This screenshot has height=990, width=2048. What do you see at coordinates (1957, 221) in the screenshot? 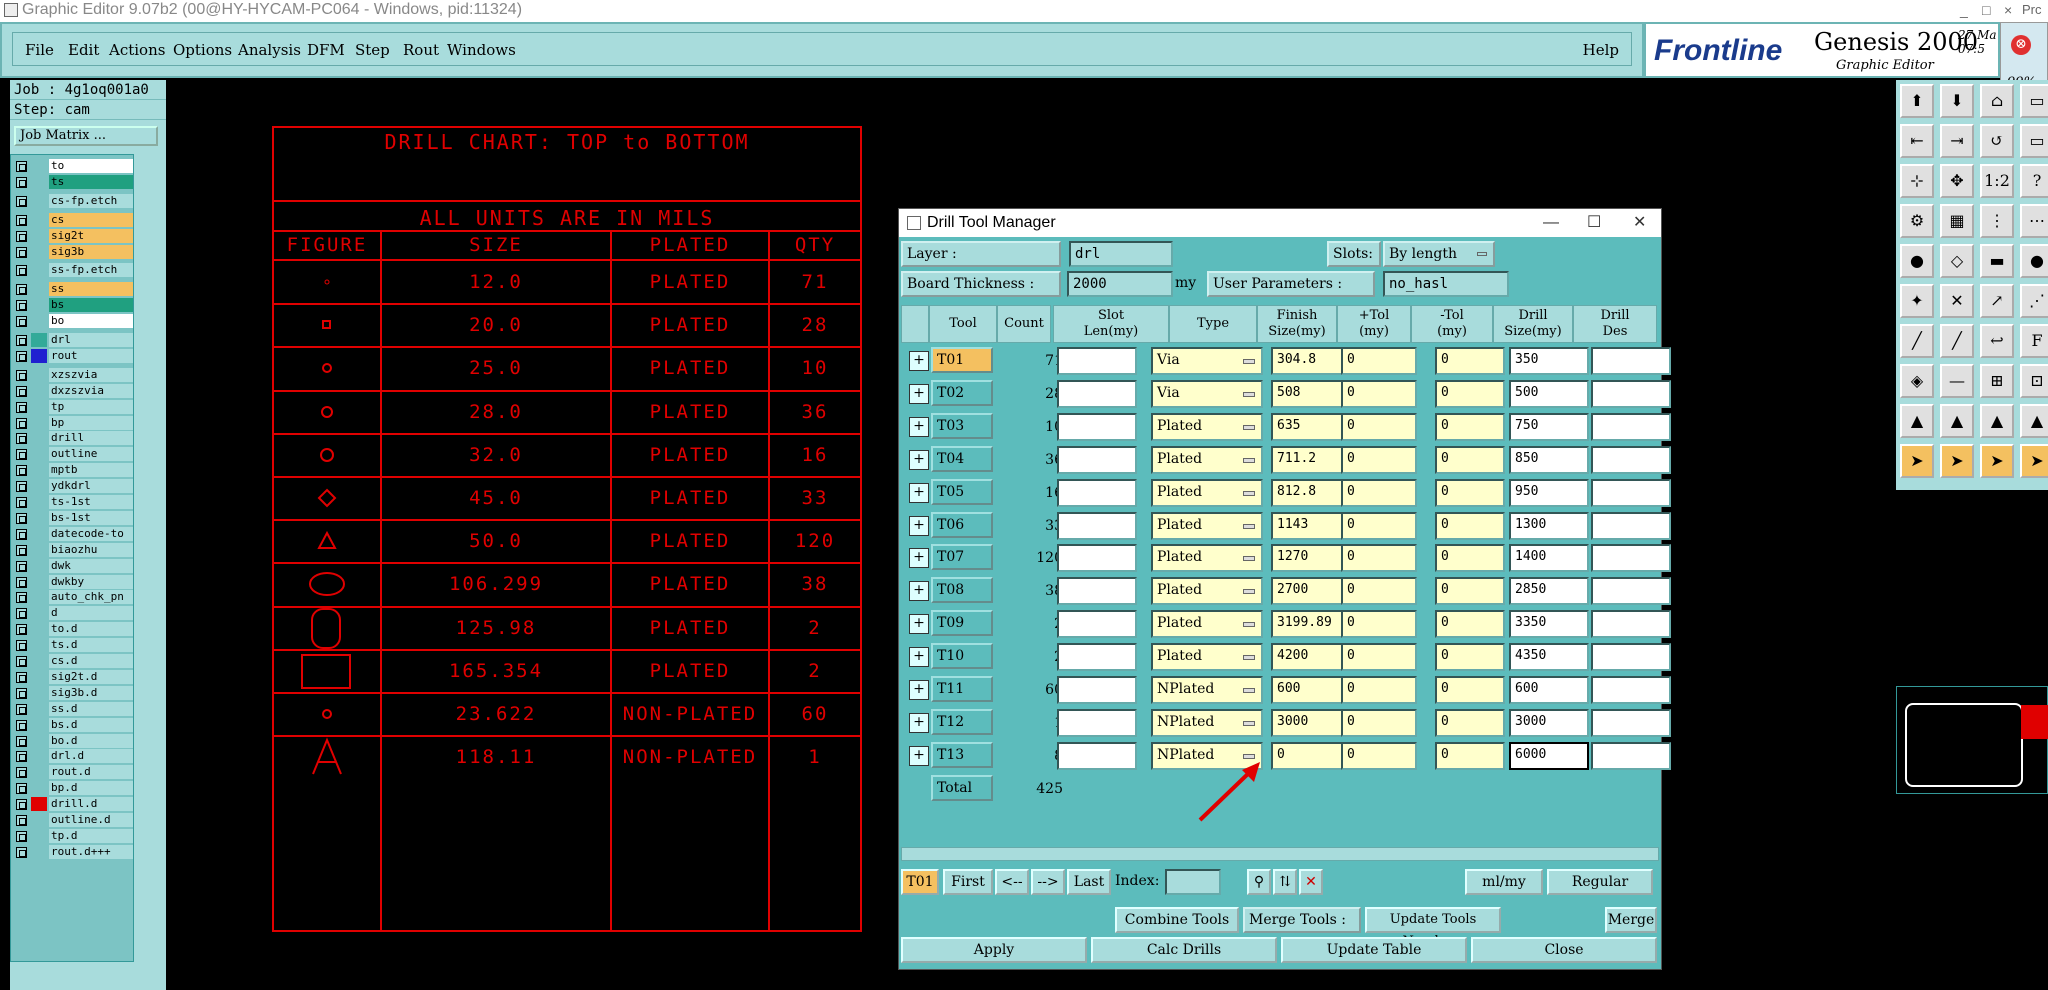
I see `tool-icon-14: ▦` at bounding box center [1957, 221].